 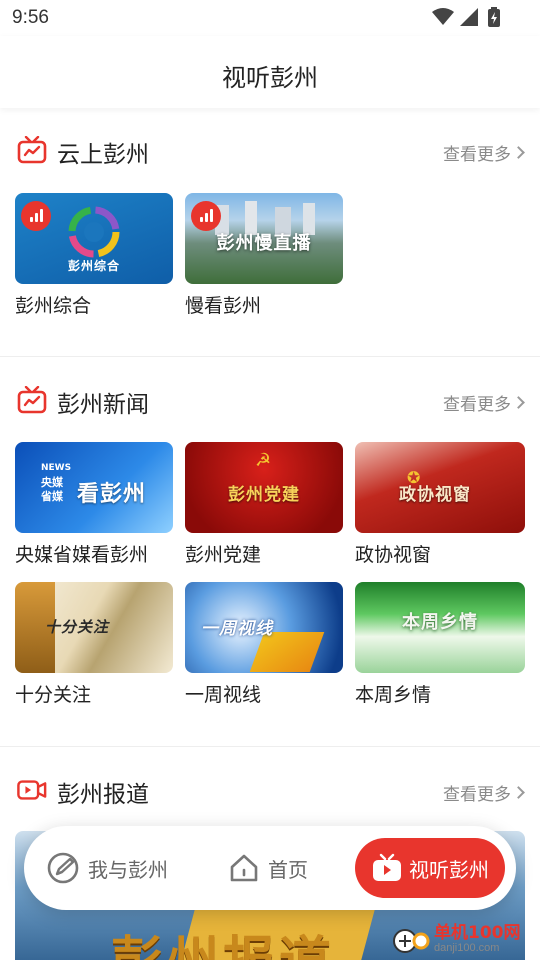 I want to click on card-label: 彭州党建, so click(x=223, y=555).